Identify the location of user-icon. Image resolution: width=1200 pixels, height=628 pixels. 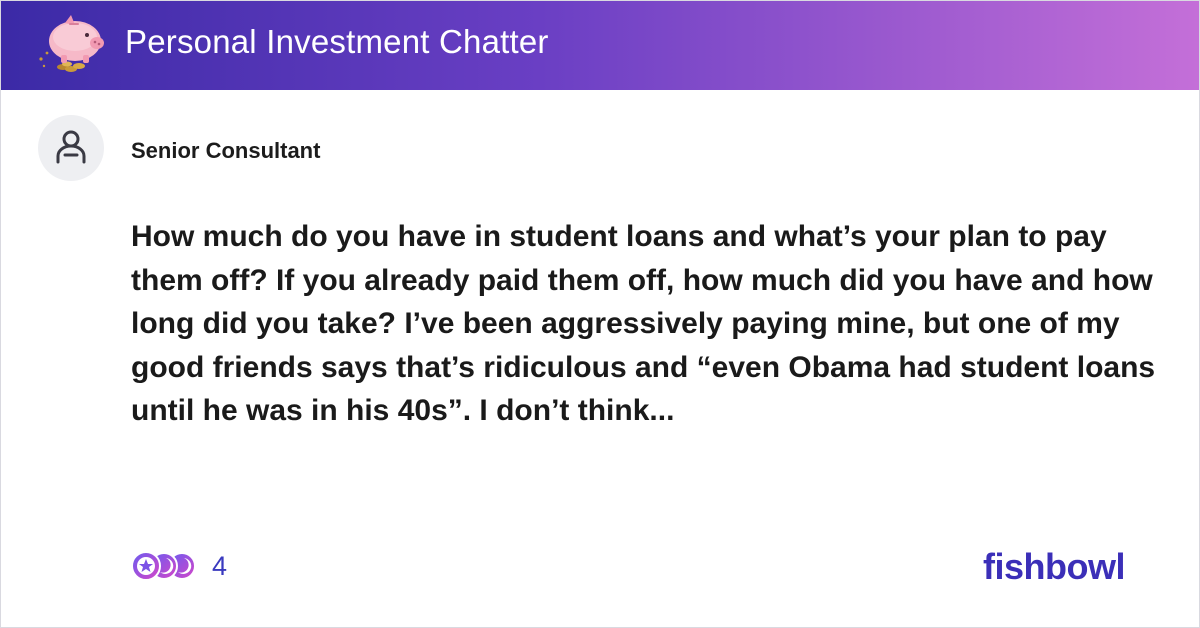
(71, 147).